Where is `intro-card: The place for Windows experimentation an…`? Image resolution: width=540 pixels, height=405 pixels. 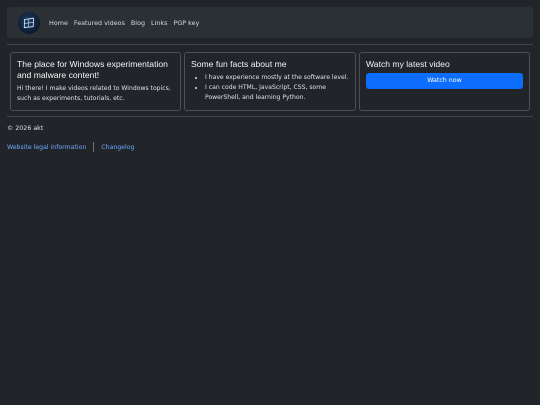 intro-card: The place for Windows experimentation an… is located at coordinates (95, 81).